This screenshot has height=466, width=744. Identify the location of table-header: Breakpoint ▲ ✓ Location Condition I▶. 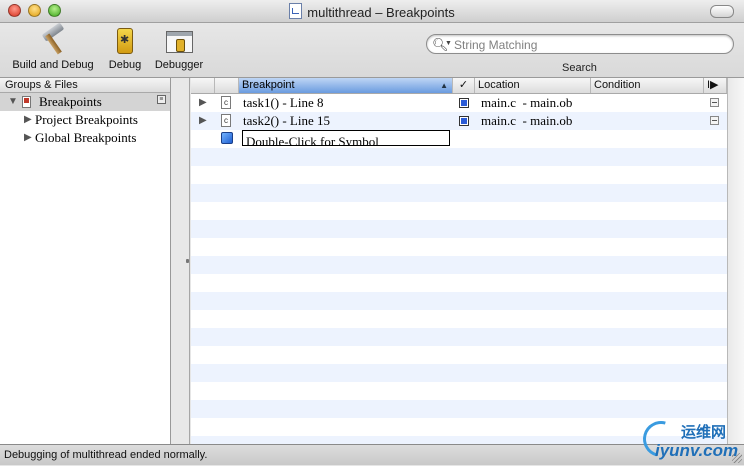
(459, 86).